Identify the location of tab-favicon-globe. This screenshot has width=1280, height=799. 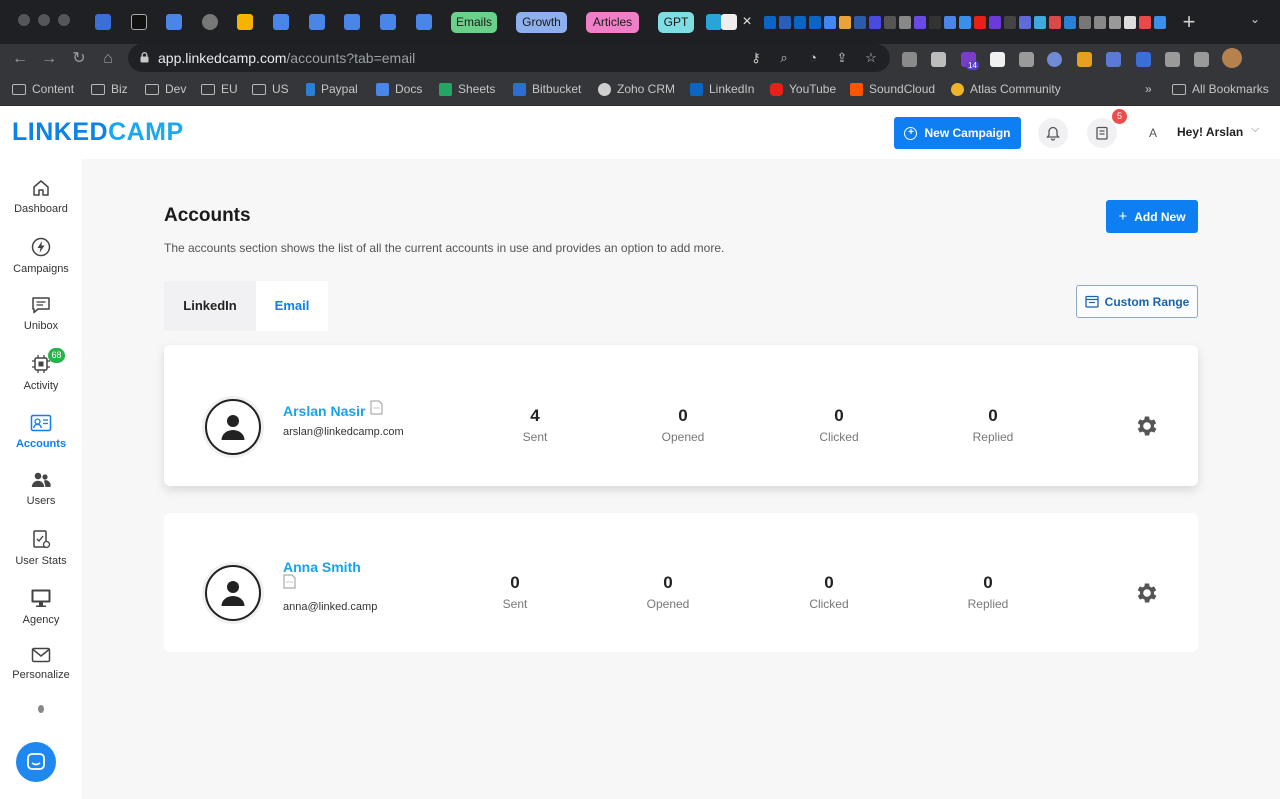
(210, 22).